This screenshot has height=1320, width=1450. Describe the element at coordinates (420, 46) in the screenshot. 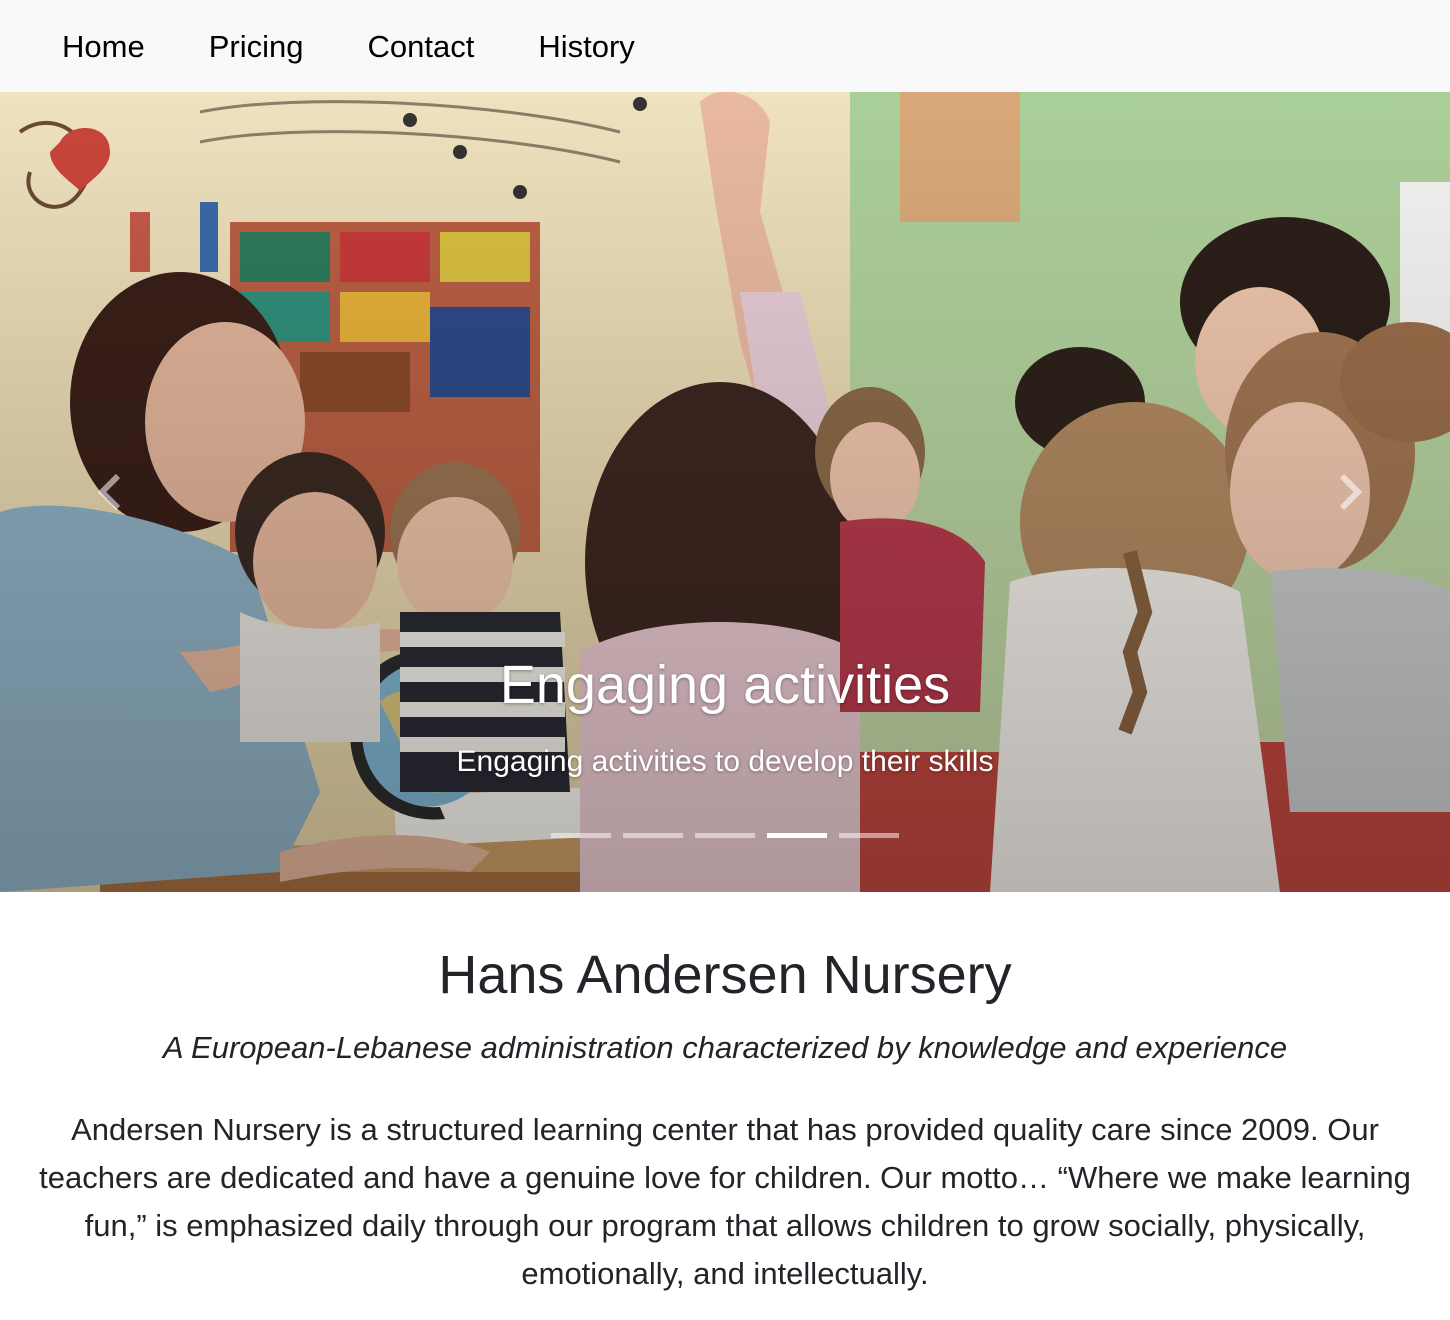

I see `nav-link-contact: Contact` at that location.